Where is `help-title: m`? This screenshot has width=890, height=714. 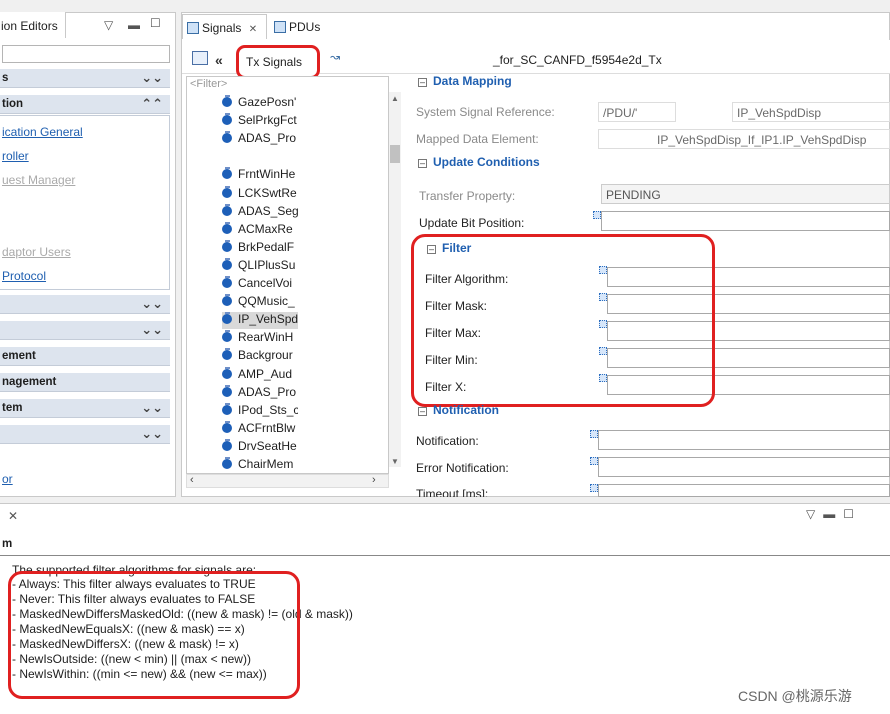
help-title: m is located at coordinates (7, 544).